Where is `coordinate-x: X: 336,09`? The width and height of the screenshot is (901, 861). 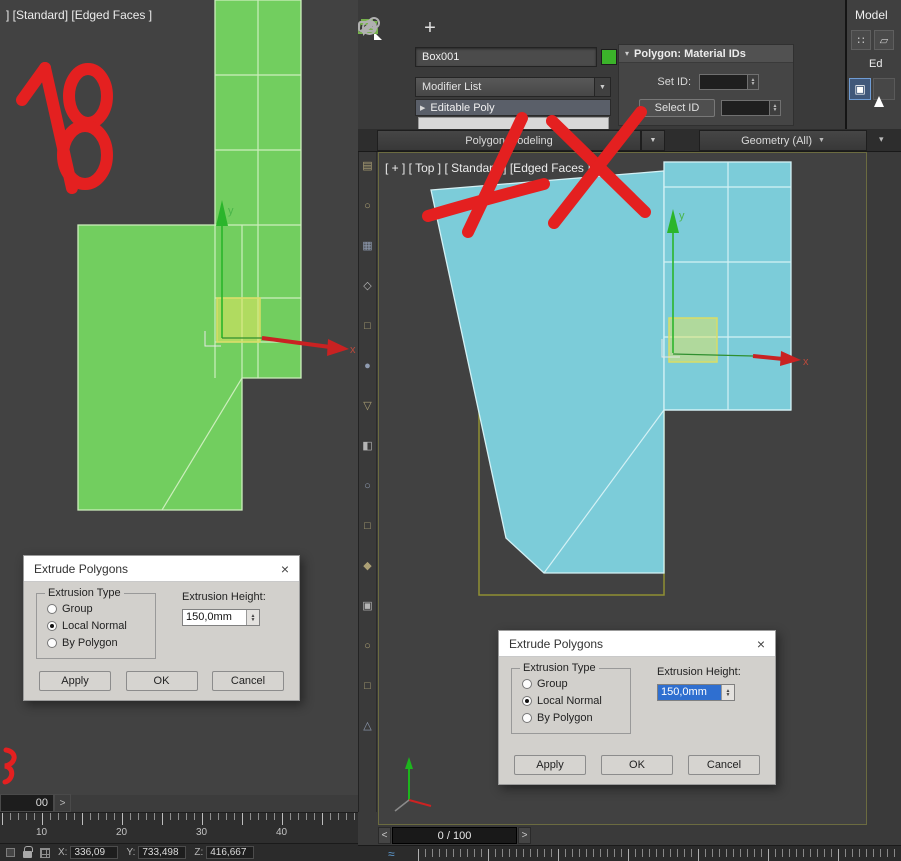
coordinate-x: X: 336,09 is located at coordinates (88, 852).